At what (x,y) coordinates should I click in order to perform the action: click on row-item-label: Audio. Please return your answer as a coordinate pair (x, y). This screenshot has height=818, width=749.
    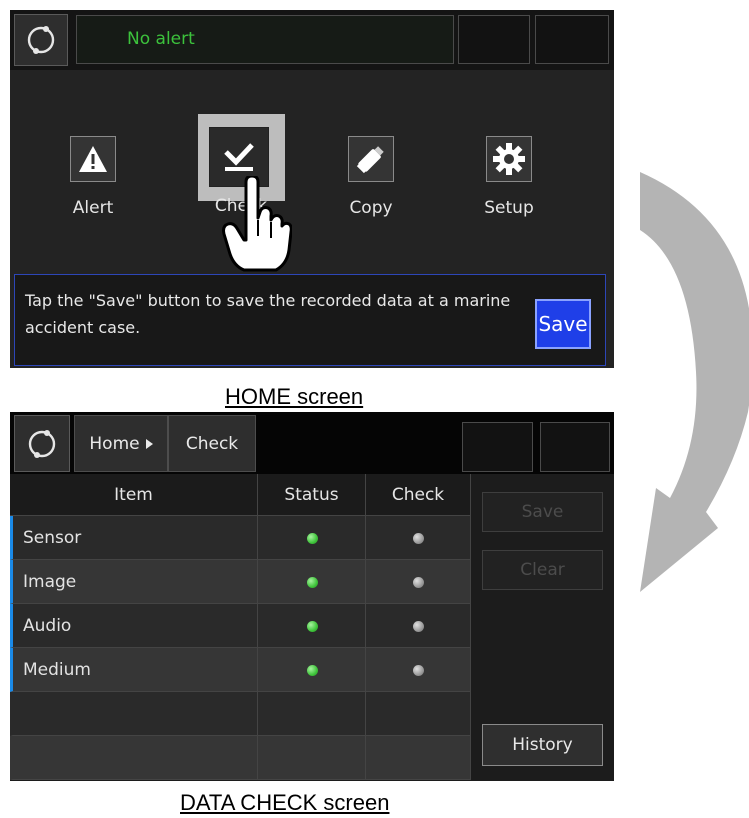
    Looking at the image, I should click on (134, 626).